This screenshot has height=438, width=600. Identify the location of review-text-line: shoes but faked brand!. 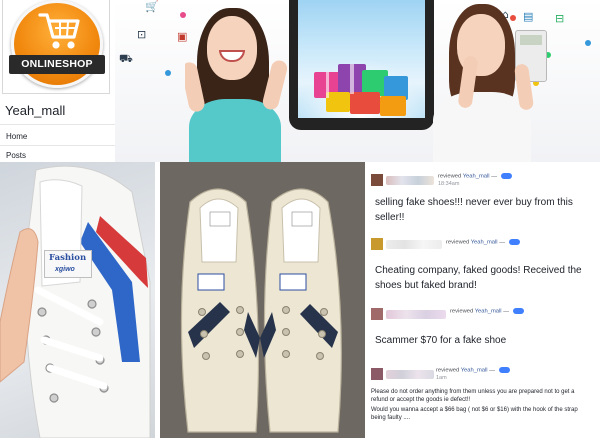
(426, 285).